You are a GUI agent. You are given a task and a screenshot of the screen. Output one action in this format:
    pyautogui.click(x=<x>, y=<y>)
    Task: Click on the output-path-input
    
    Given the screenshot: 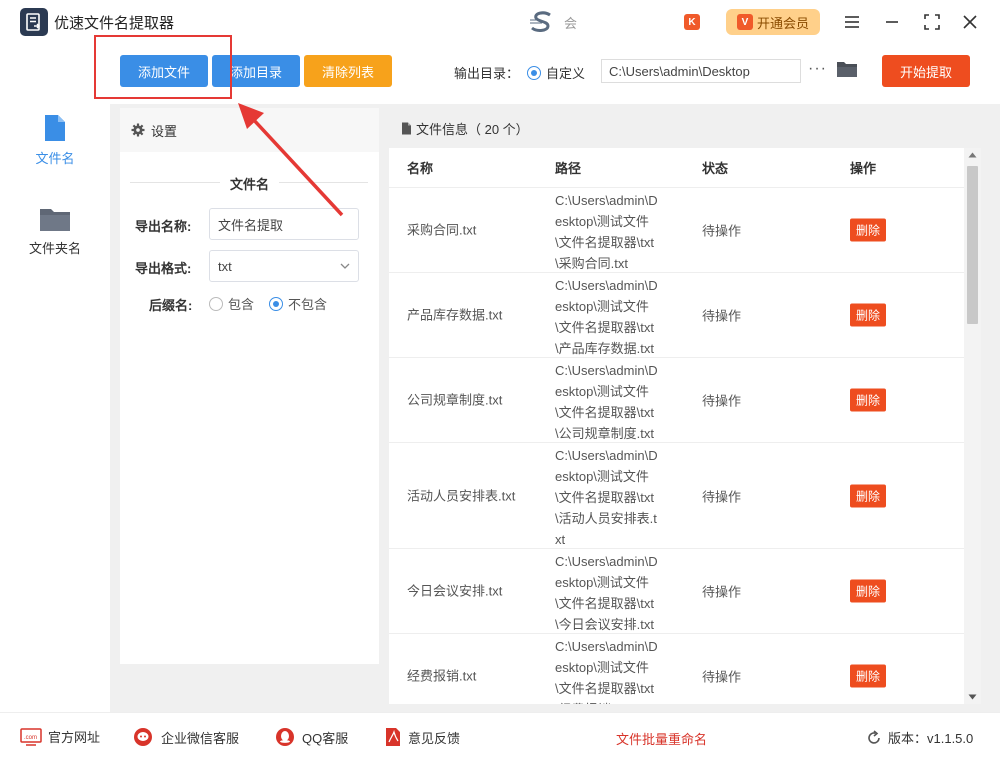 What is the action you would take?
    pyautogui.click(x=701, y=71)
    